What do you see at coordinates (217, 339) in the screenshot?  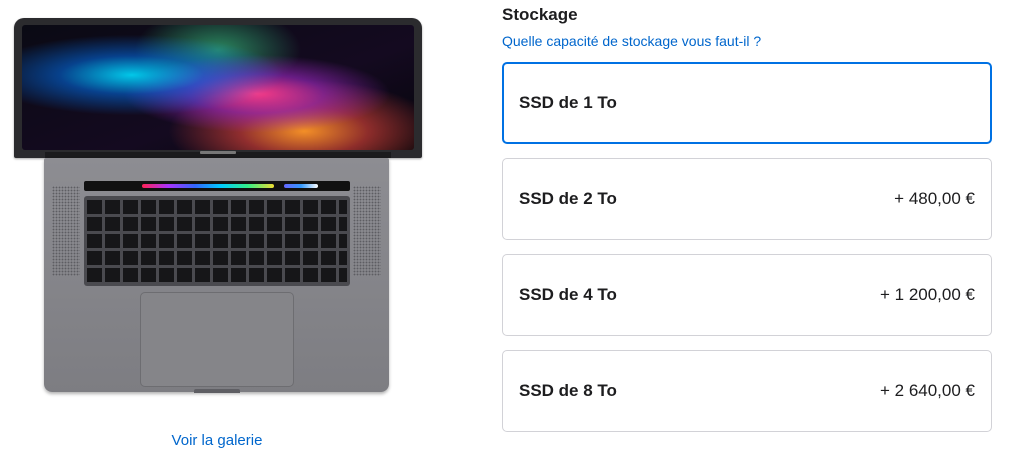 I see `trackpad` at bounding box center [217, 339].